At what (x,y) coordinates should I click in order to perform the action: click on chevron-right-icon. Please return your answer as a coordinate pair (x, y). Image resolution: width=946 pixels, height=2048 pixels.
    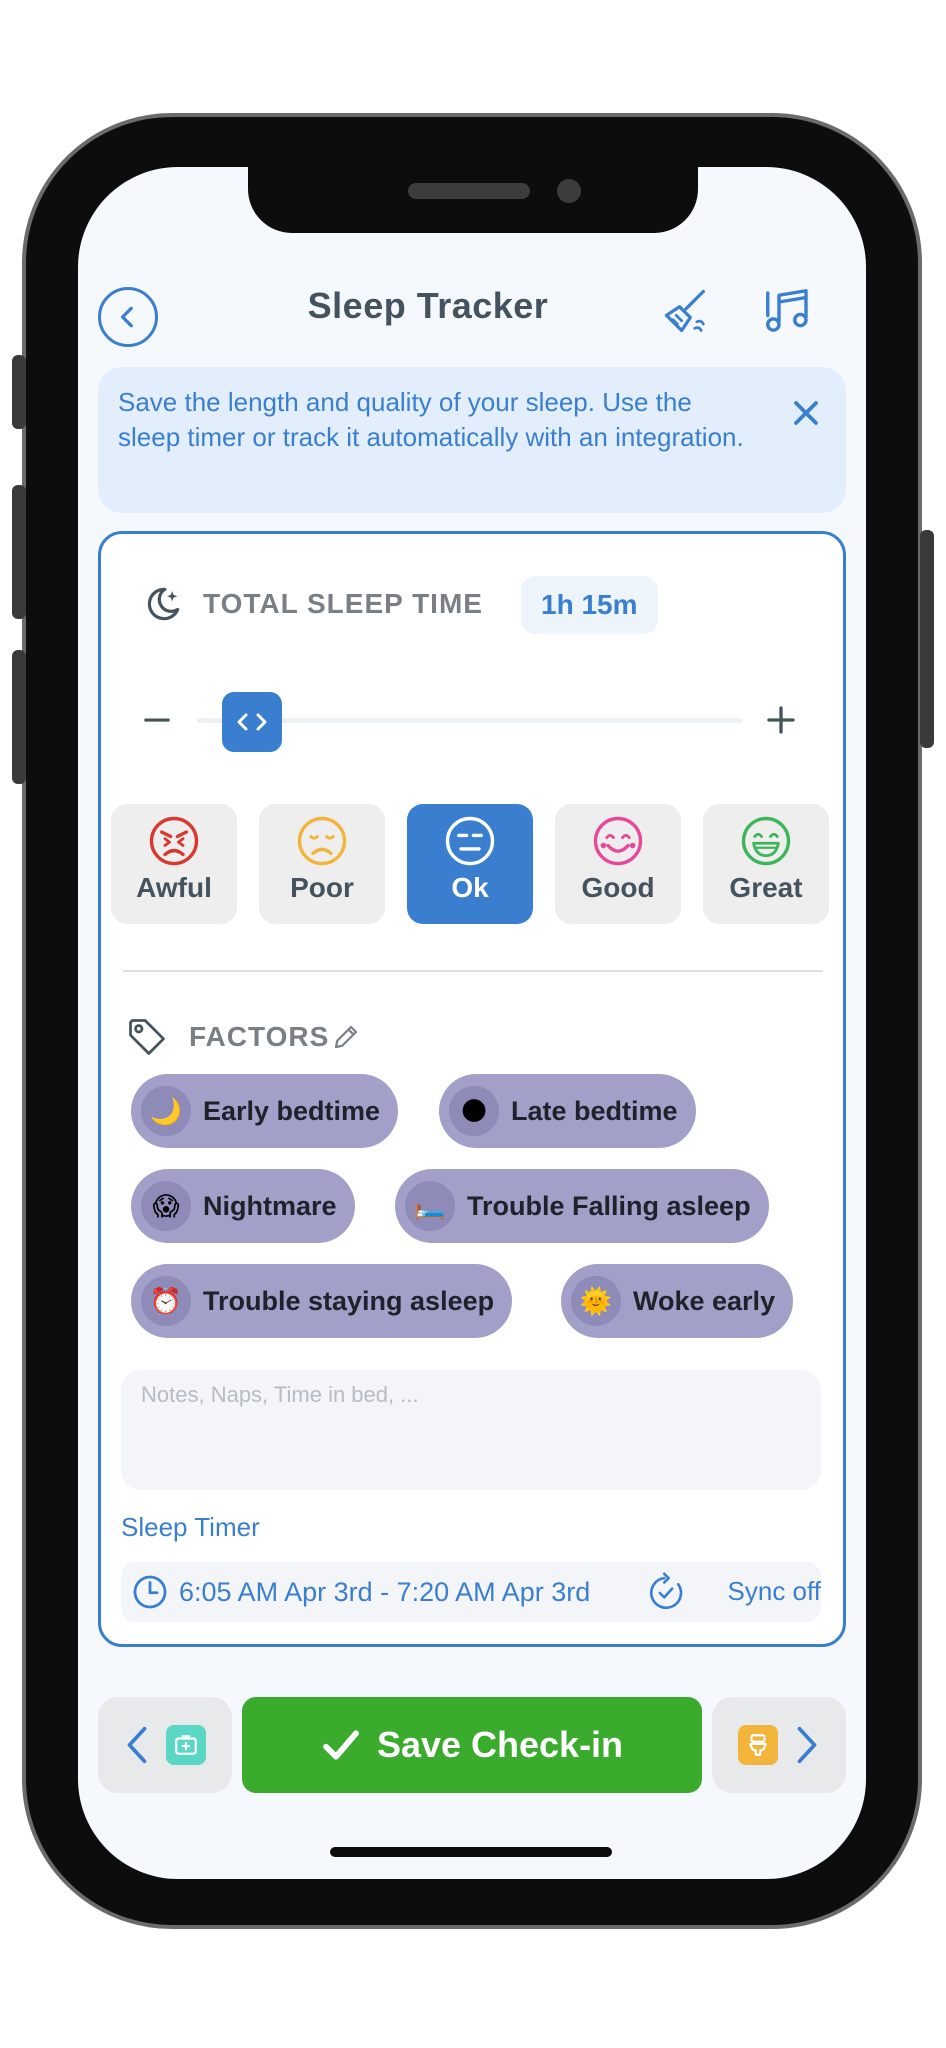
    Looking at the image, I should click on (807, 1745).